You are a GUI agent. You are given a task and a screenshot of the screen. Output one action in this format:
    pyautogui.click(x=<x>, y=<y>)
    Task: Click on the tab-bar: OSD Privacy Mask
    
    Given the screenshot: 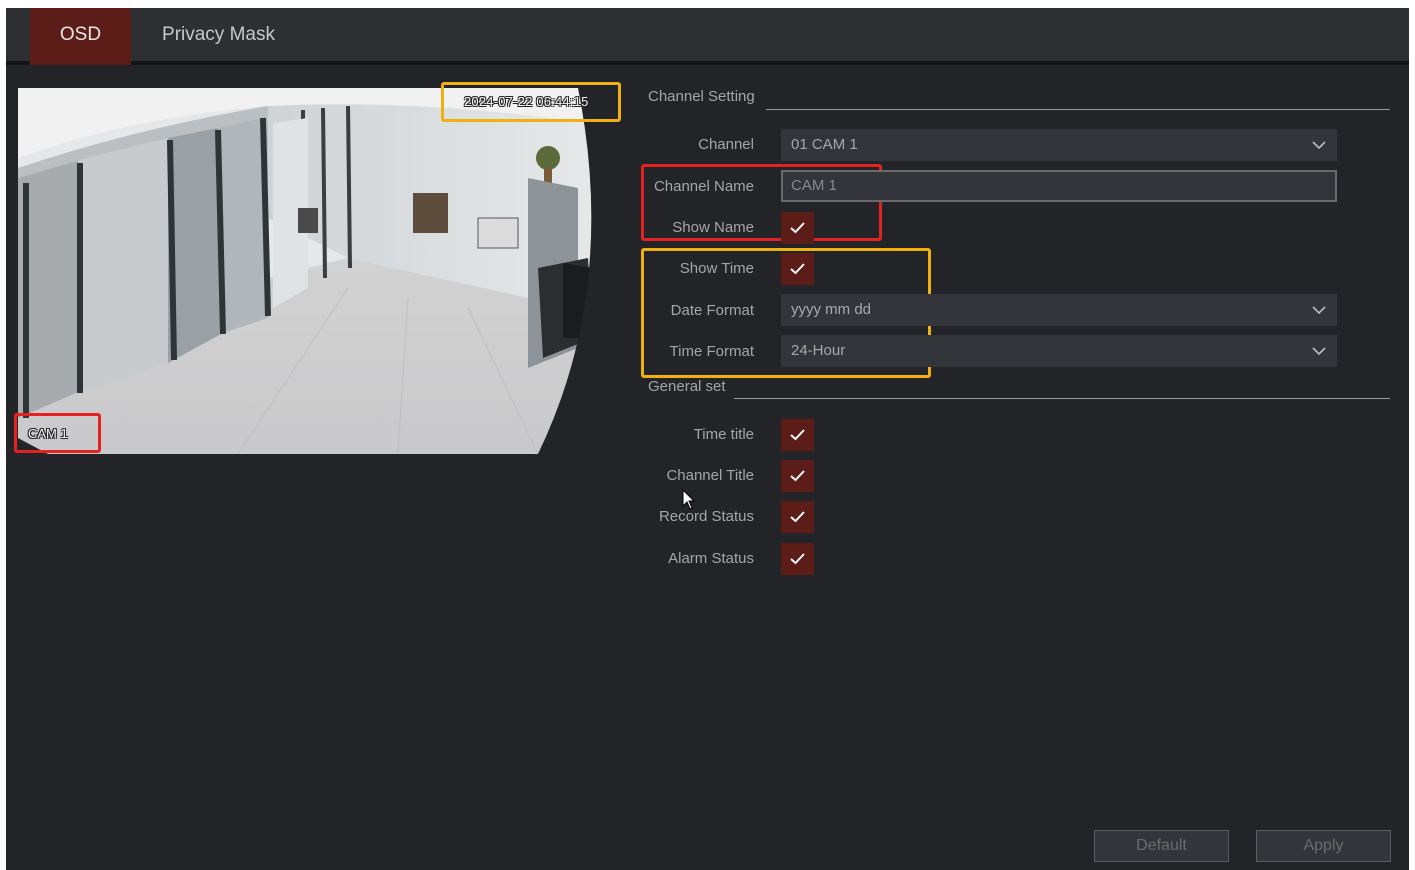 What is the action you would take?
    pyautogui.click(x=707, y=36)
    